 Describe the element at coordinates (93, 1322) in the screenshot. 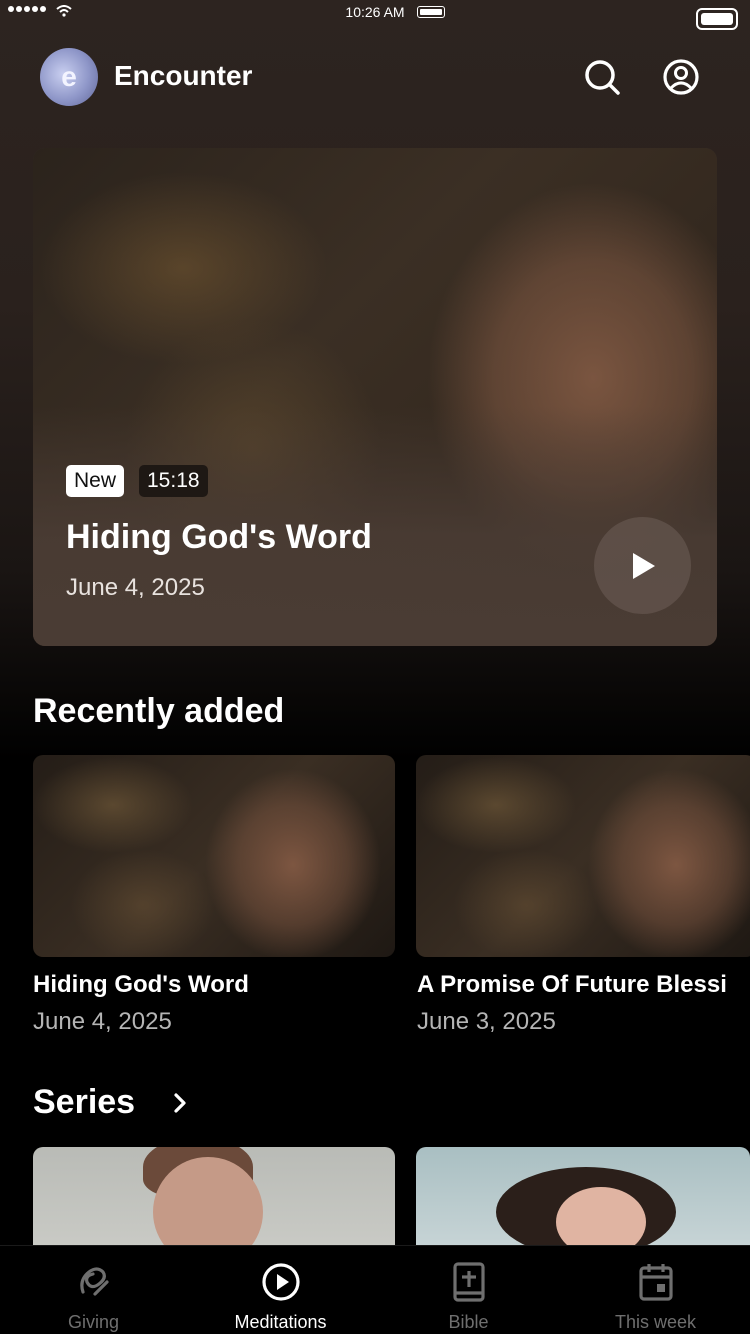

I see `tab-label: Giving` at that location.